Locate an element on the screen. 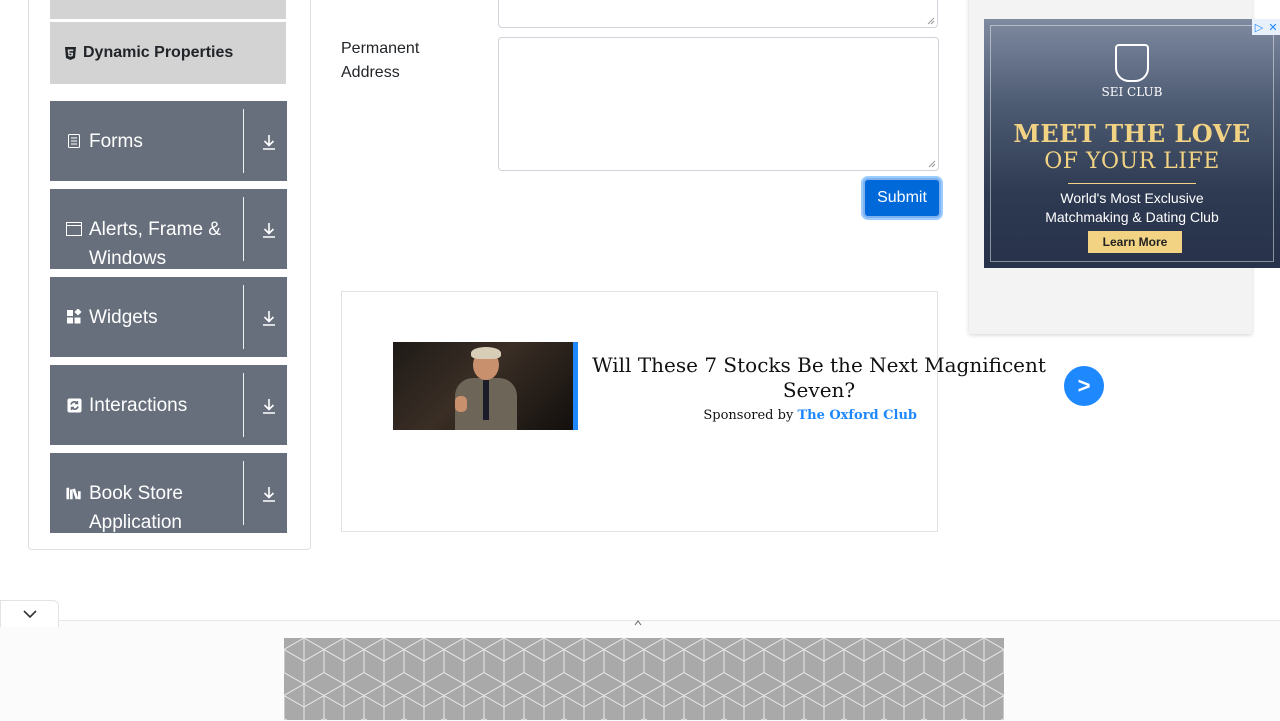 Image resolution: width=1280 pixels, height=721 pixels. sidebar-group-label-line2: Windows is located at coordinates (128, 258).